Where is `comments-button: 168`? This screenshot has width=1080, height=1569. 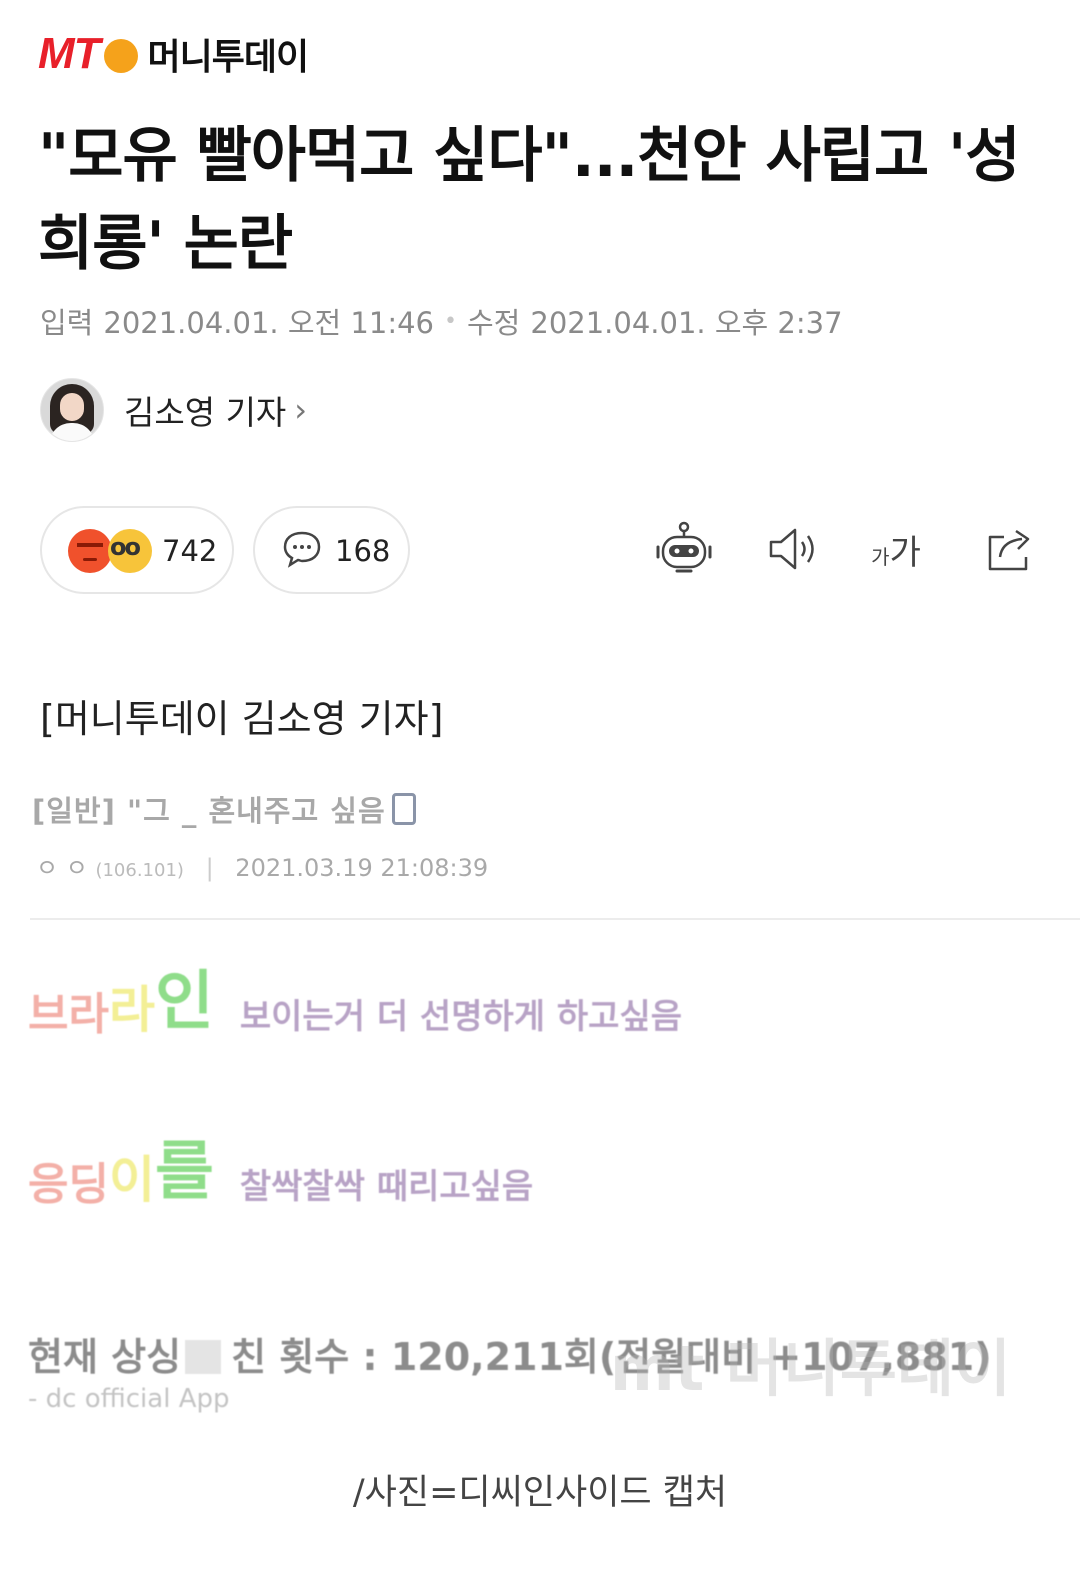
comments-button: 168 is located at coordinates (331, 550).